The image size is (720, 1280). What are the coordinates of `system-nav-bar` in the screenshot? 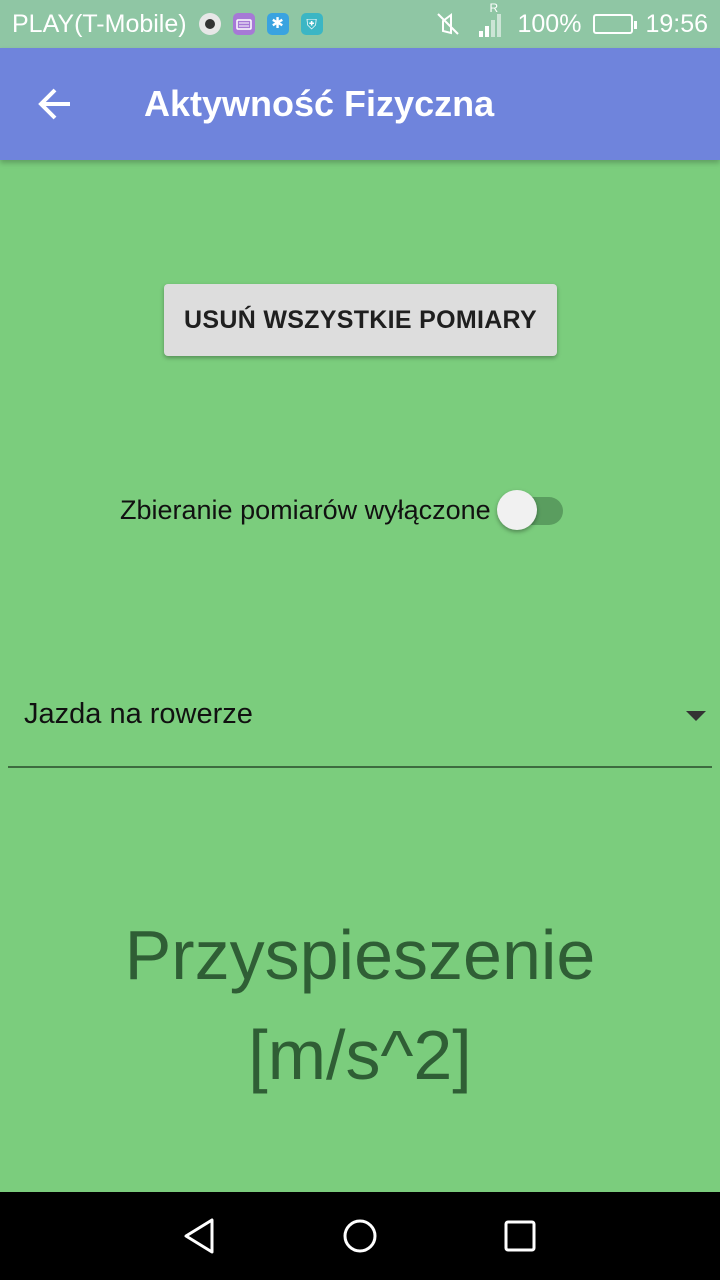 It's located at (360, 1236).